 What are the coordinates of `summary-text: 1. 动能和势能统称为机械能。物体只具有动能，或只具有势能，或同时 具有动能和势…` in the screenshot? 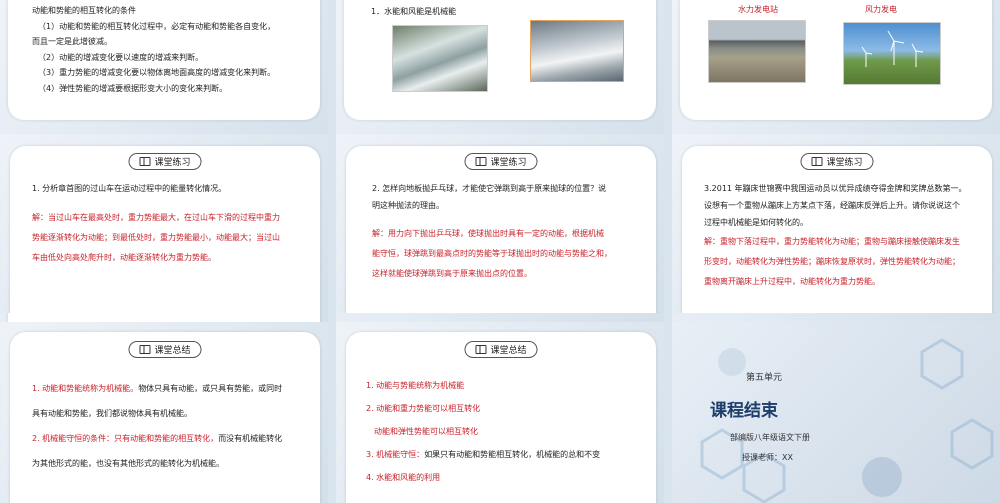 It's located at (157, 426).